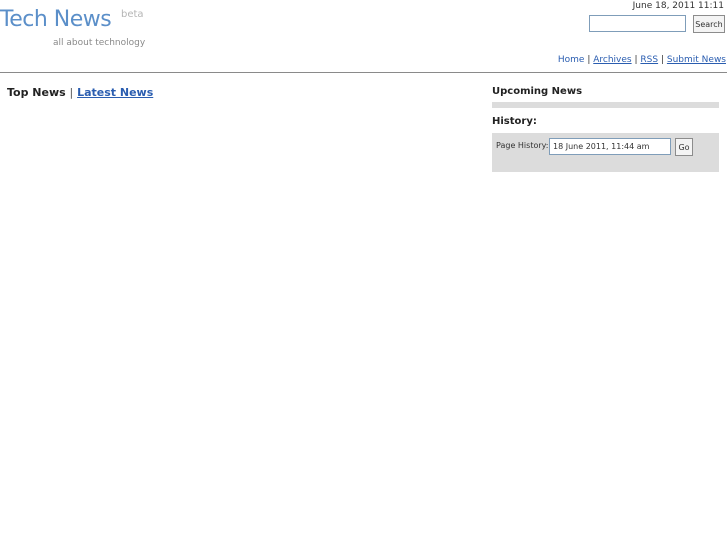 The image size is (727, 545). What do you see at coordinates (115, 92) in the screenshot?
I see `tab-latest-news: Latest News` at bounding box center [115, 92].